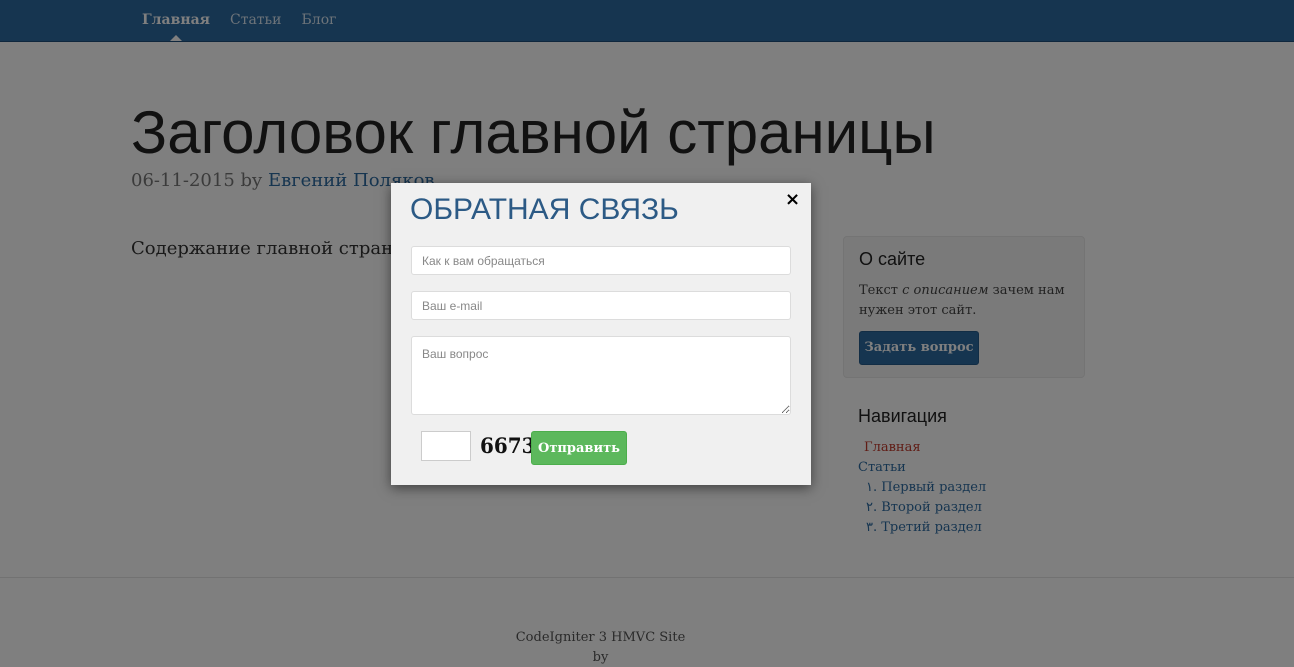 The width and height of the screenshot is (1294, 667). I want to click on close-icon: ×, so click(792, 199).